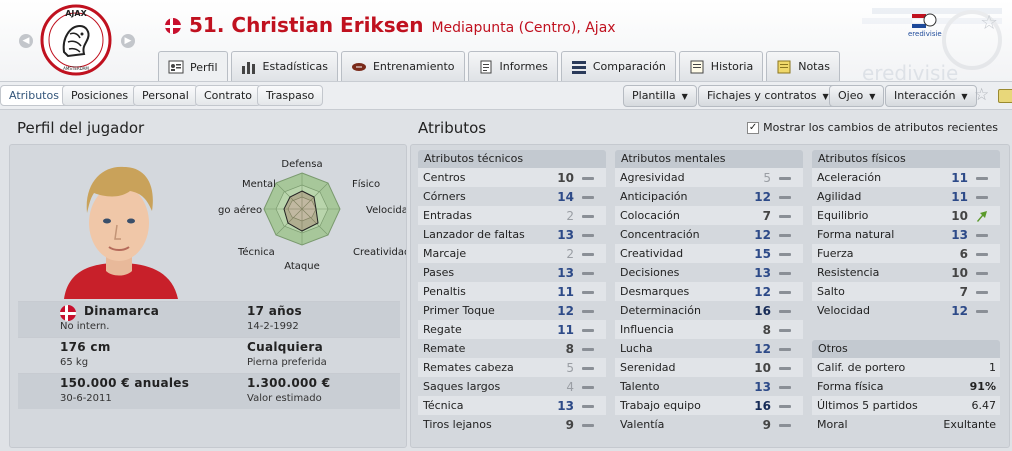 This screenshot has height=451, width=1012. Describe the element at coordinates (512, 291) in the screenshot. I see `attribute-row: Penaltis 11` at that location.